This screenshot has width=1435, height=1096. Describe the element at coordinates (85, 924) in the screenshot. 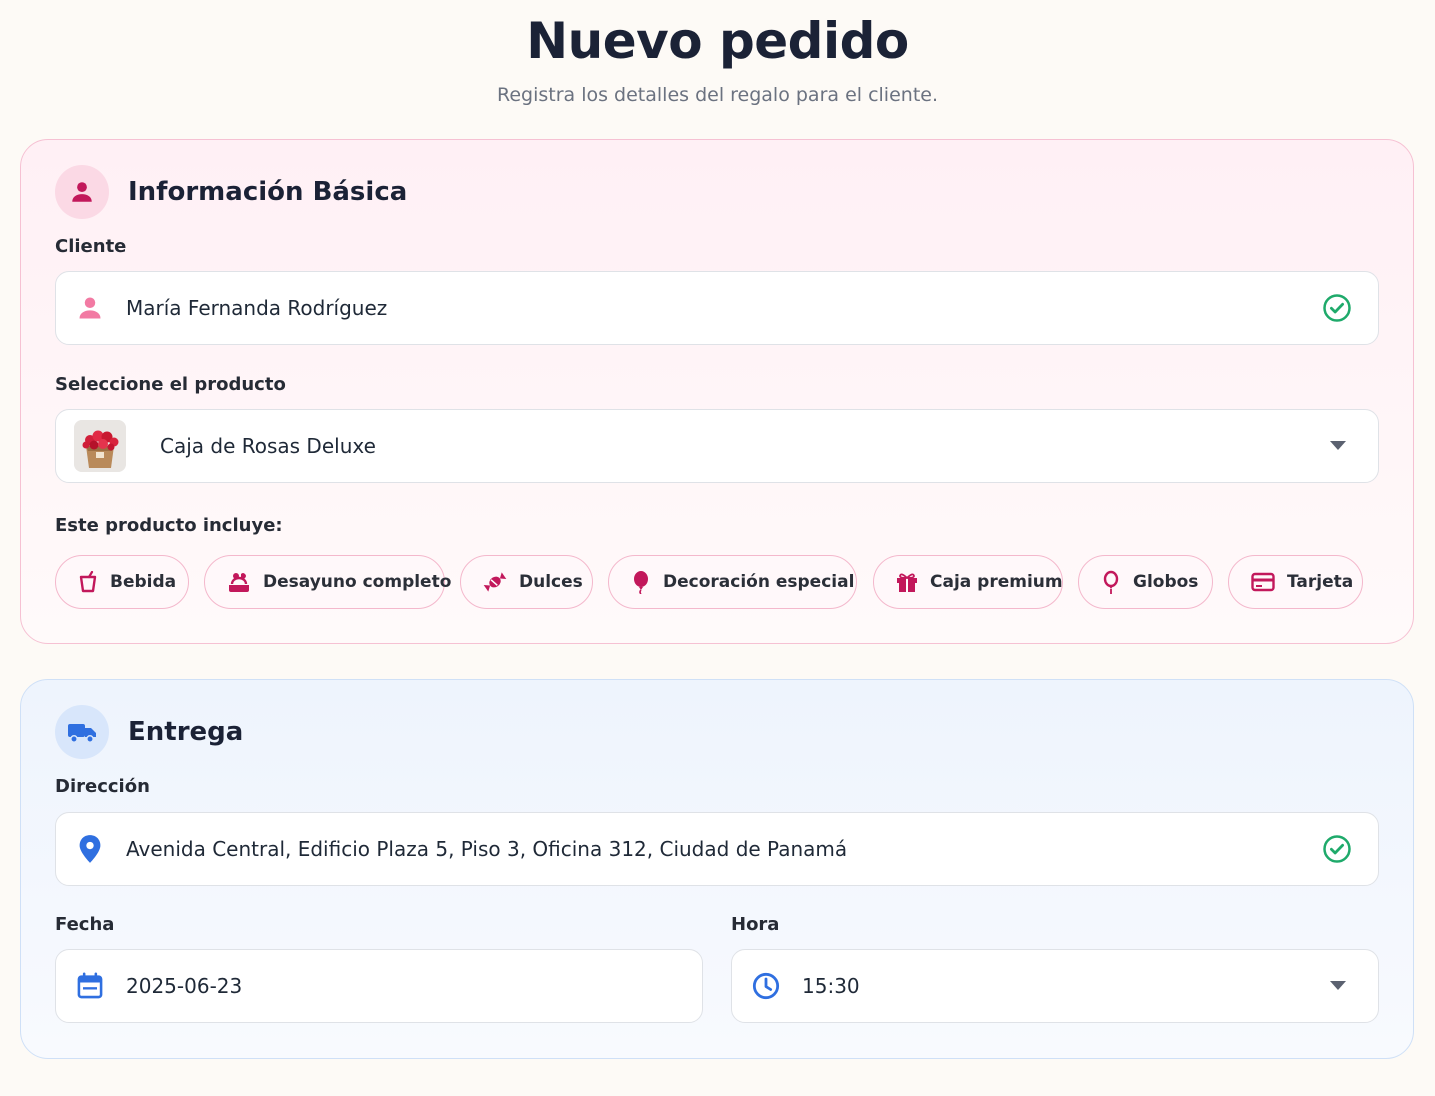

I see `date-label: Fecha` at that location.